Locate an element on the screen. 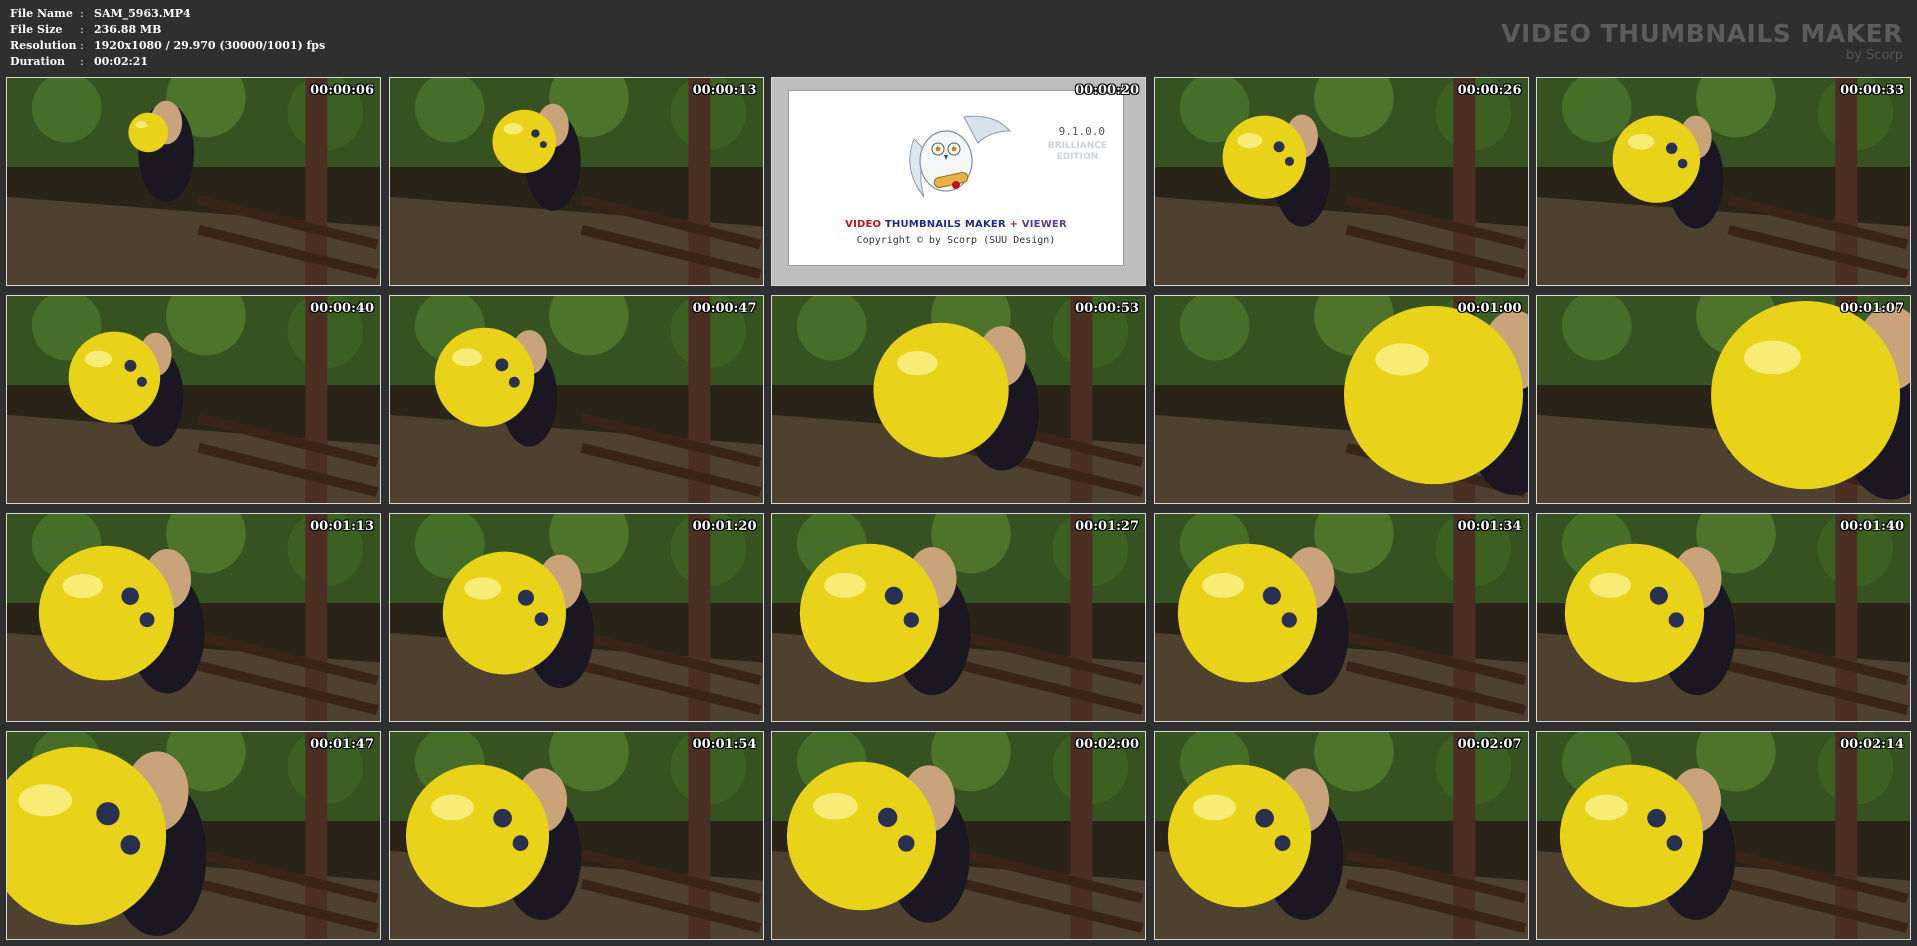 Image resolution: width=1917 pixels, height=946 pixels. splash-copyright: Copyright © by Scorp (SUU Design) is located at coordinates (956, 240).